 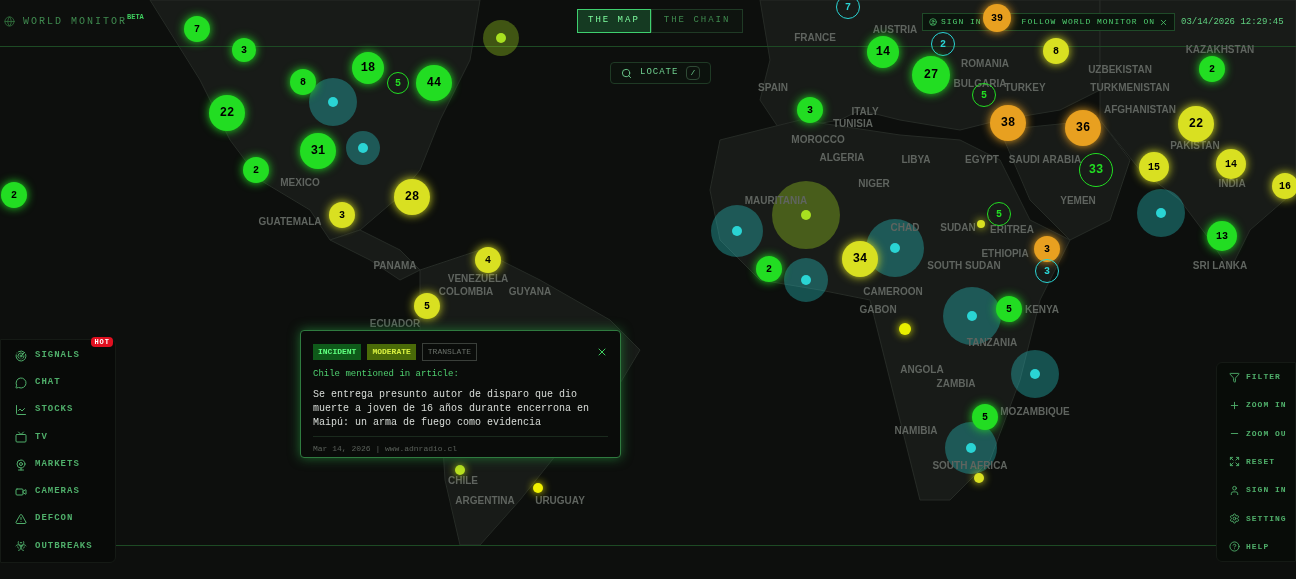 What do you see at coordinates (1078, 201) in the screenshot?
I see `country-label: YEMEN` at bounding box center [1078, 201].